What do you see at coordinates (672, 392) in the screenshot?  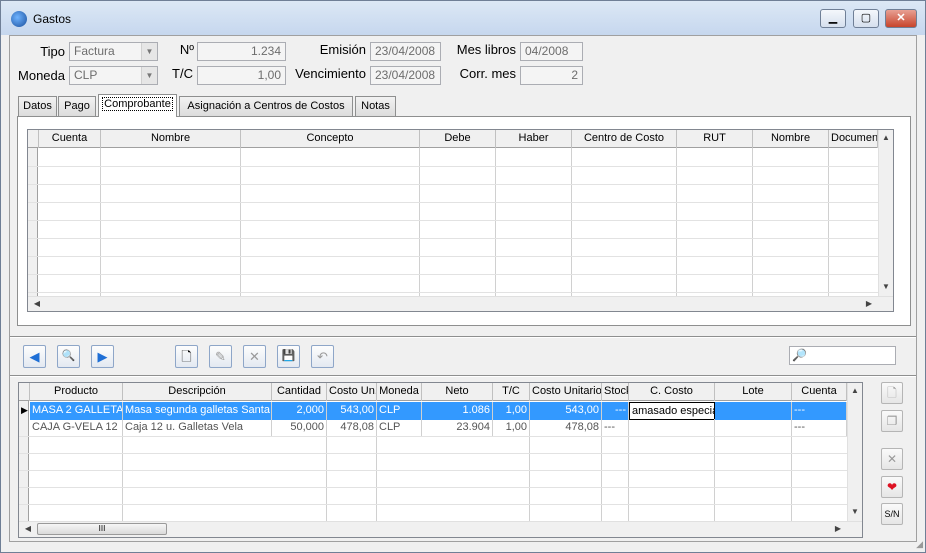 I see `col-c-costo: C. Costo` at bounding box center [672, 392].